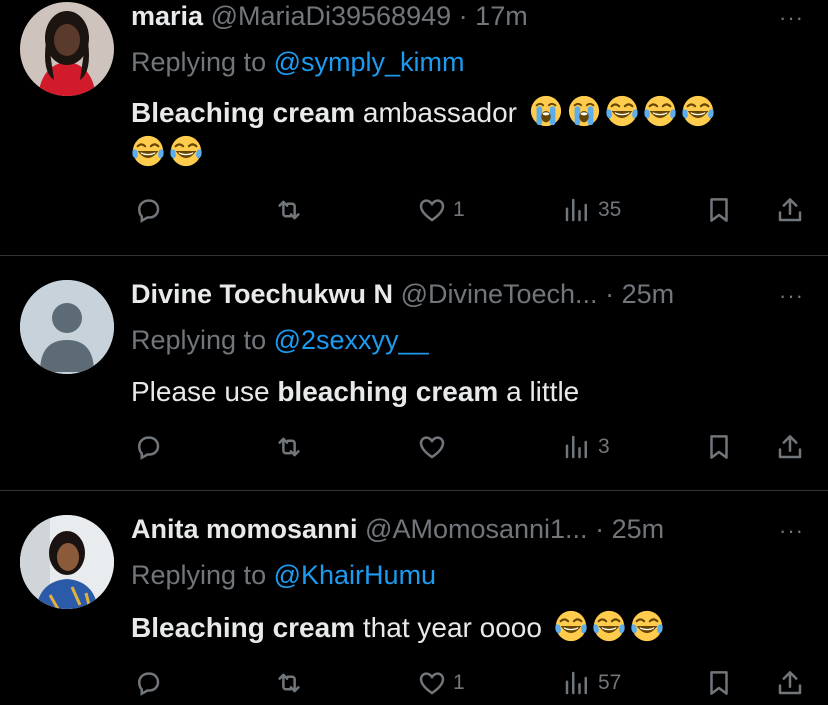  I want to click on tweet-text: Please use bleaching cream a little, so click(471, 392).